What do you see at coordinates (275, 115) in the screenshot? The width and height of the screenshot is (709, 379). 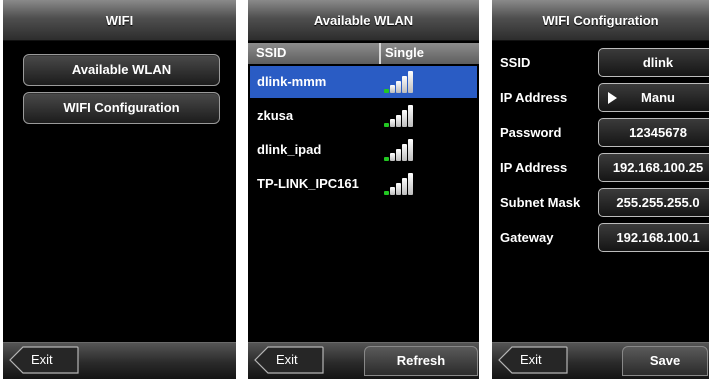 I see `wlan-ssid: zkusa` at bounding box center [275, 115].